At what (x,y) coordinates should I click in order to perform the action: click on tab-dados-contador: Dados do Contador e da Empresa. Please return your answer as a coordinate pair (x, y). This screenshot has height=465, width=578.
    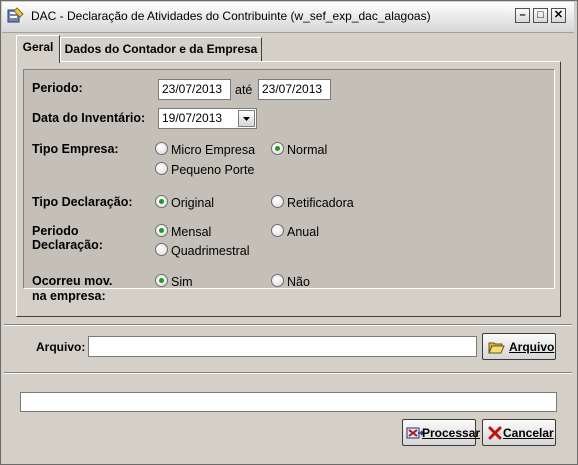
    Looking at the image, I should click on (161, 49).